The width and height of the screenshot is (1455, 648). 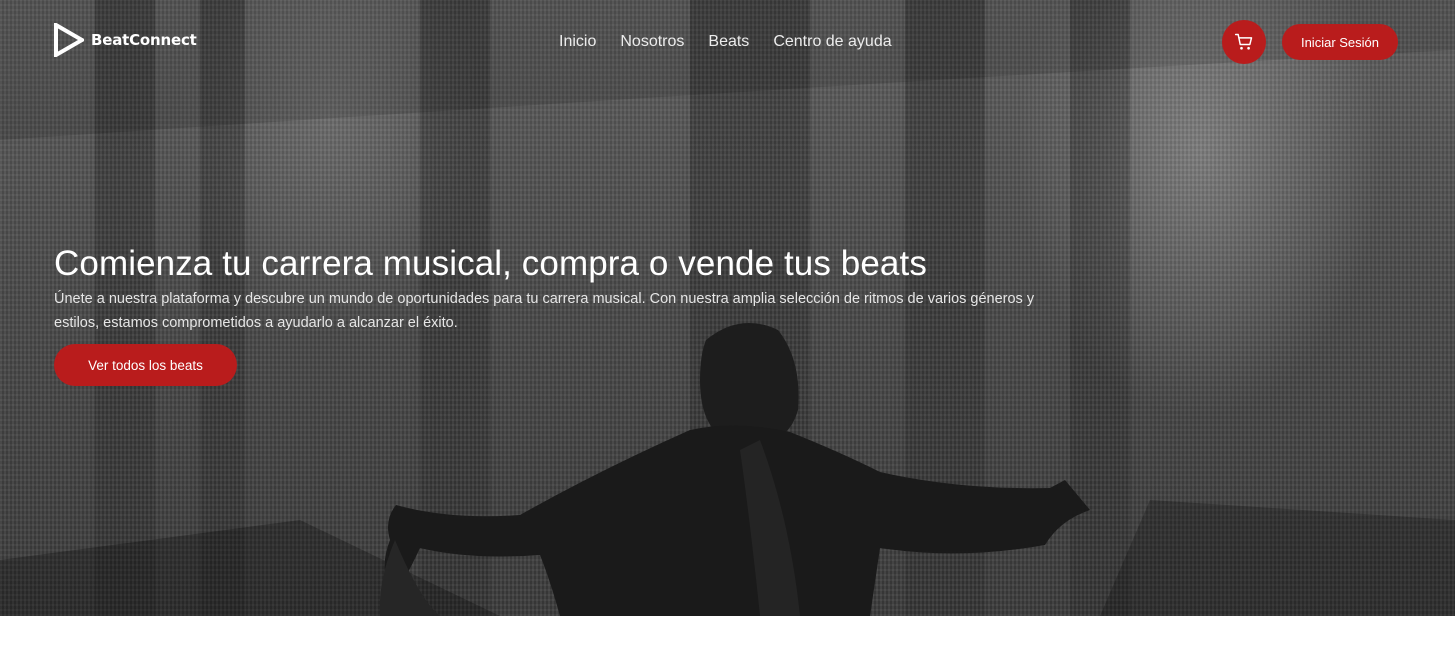 What do you see at coordinates (652, 42) in the screenshot?
I see `nav-item-nosotros: Nosotros` at bounding box center [652, 42].